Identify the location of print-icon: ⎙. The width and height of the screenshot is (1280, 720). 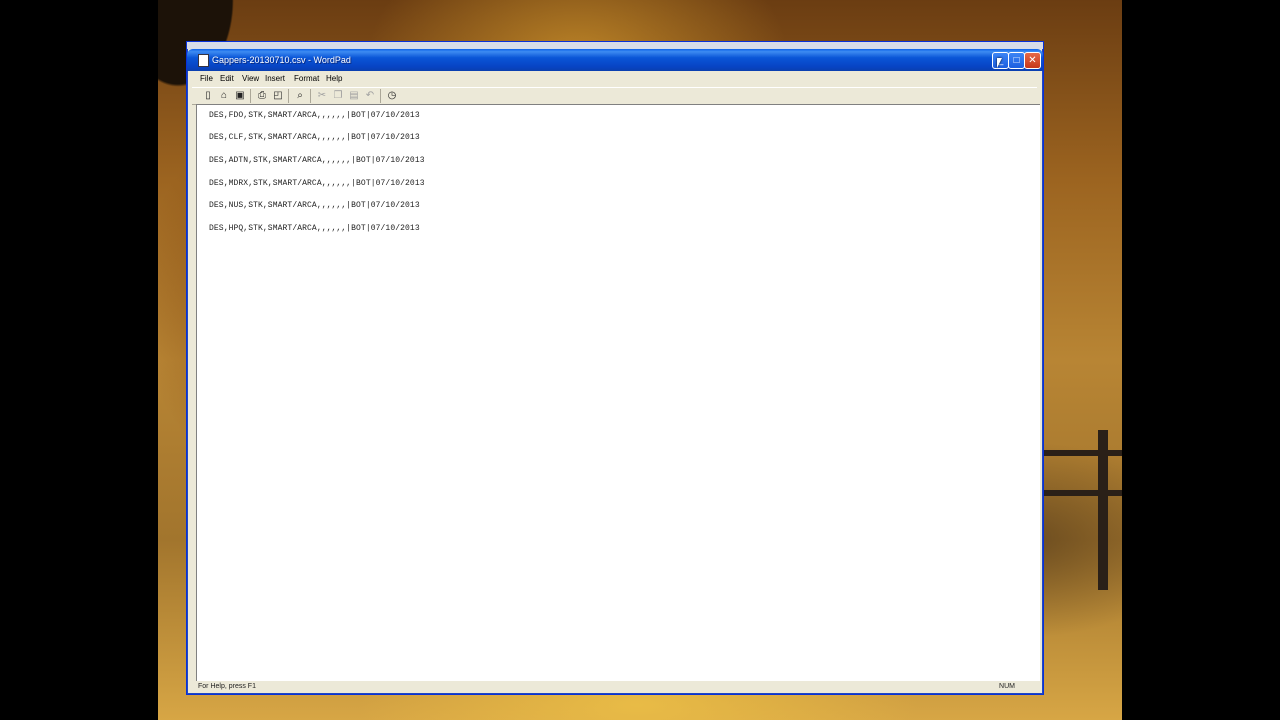
(262, 96).